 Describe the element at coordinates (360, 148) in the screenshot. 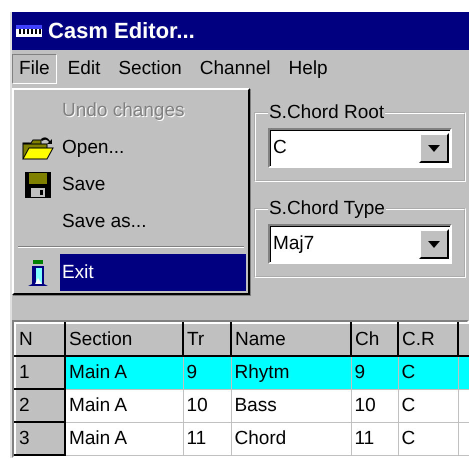

I see `chord-root-dropdown: C` at that location.